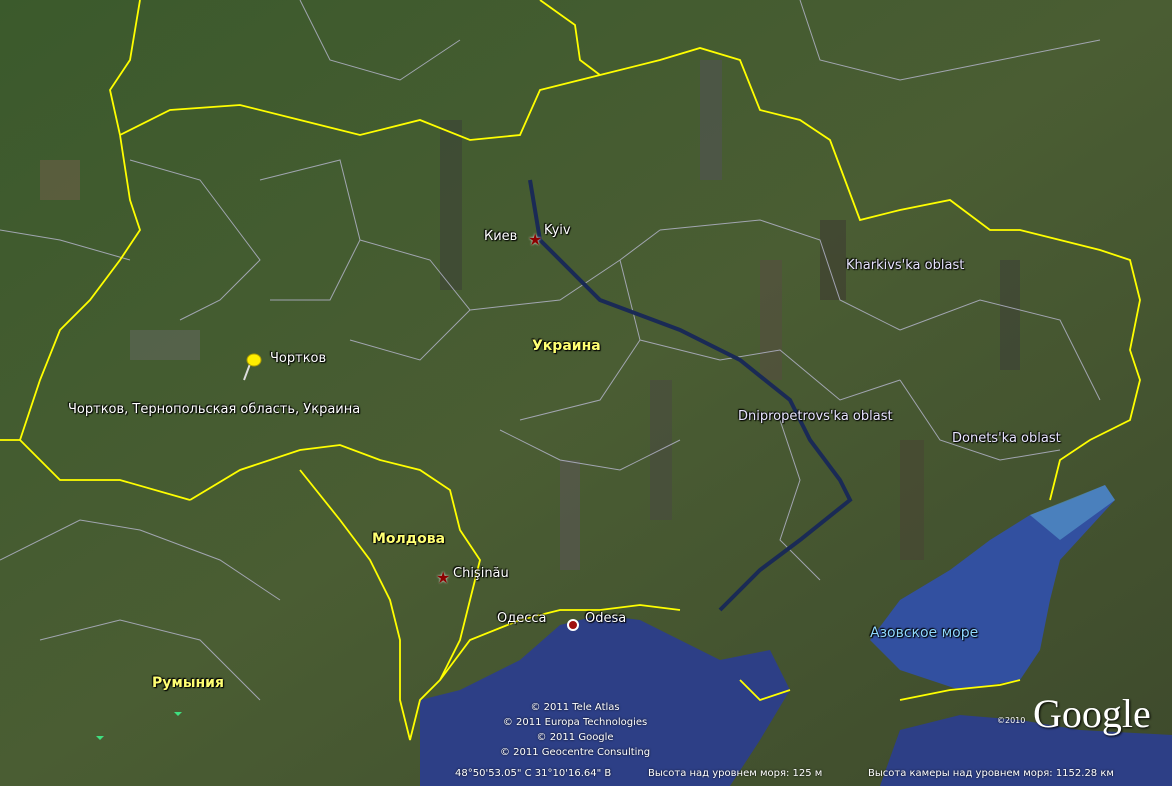  What do you see at coordinates (575, 722) in the screenshot?
I see `attribution-line: © 2011 Europa Technologies` at bounding box center [575, 722].